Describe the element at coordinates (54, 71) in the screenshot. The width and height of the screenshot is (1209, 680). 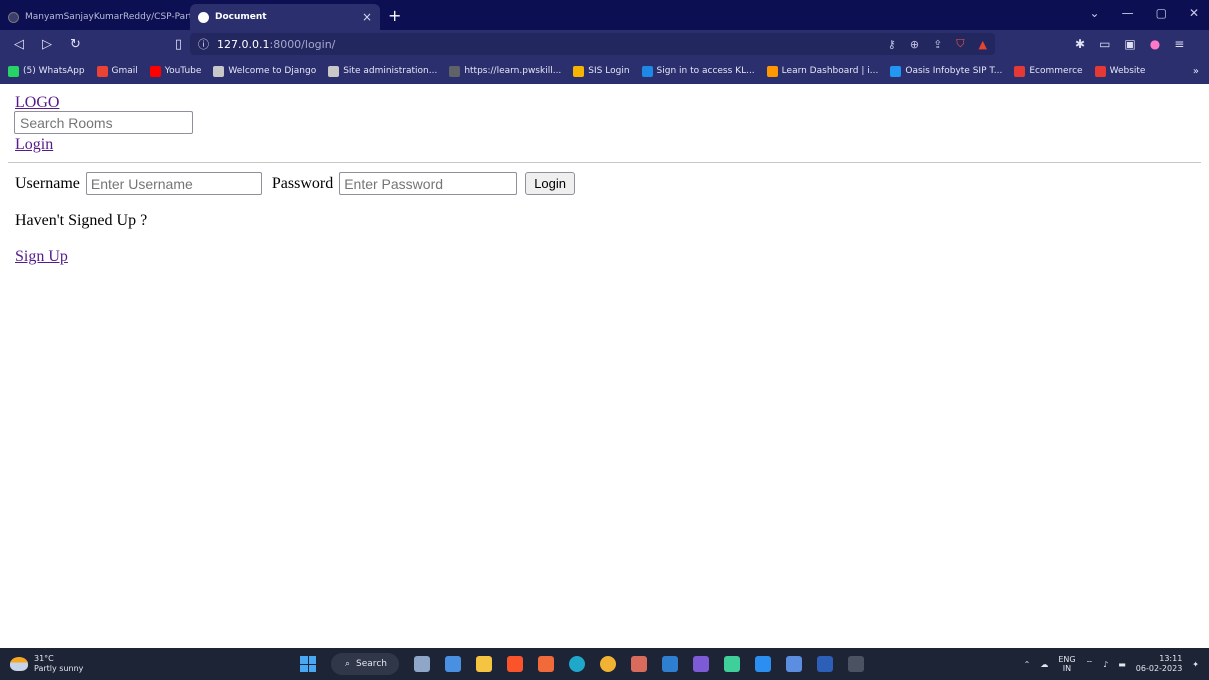
I see `bookmark-label: (5) WhatsApp` at that location.